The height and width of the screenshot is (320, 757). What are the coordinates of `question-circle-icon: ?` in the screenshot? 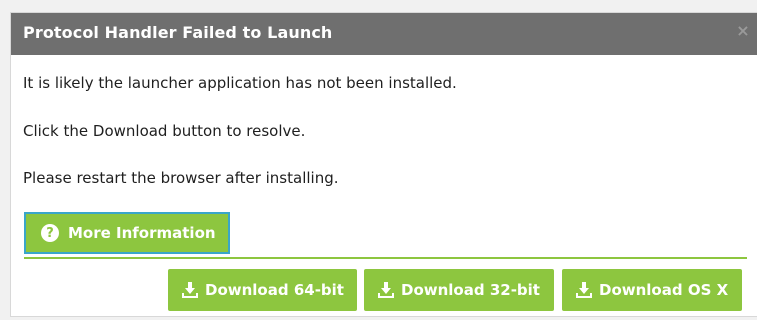 It's located at (50, 233).